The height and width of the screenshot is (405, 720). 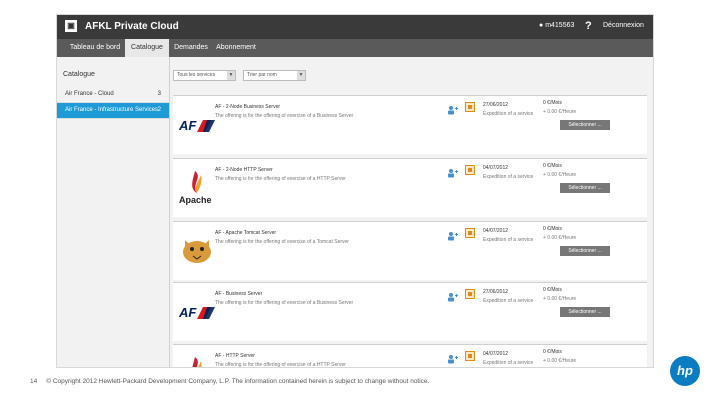 I want to click on svg-text: Apache, so click(x=195, y=200).